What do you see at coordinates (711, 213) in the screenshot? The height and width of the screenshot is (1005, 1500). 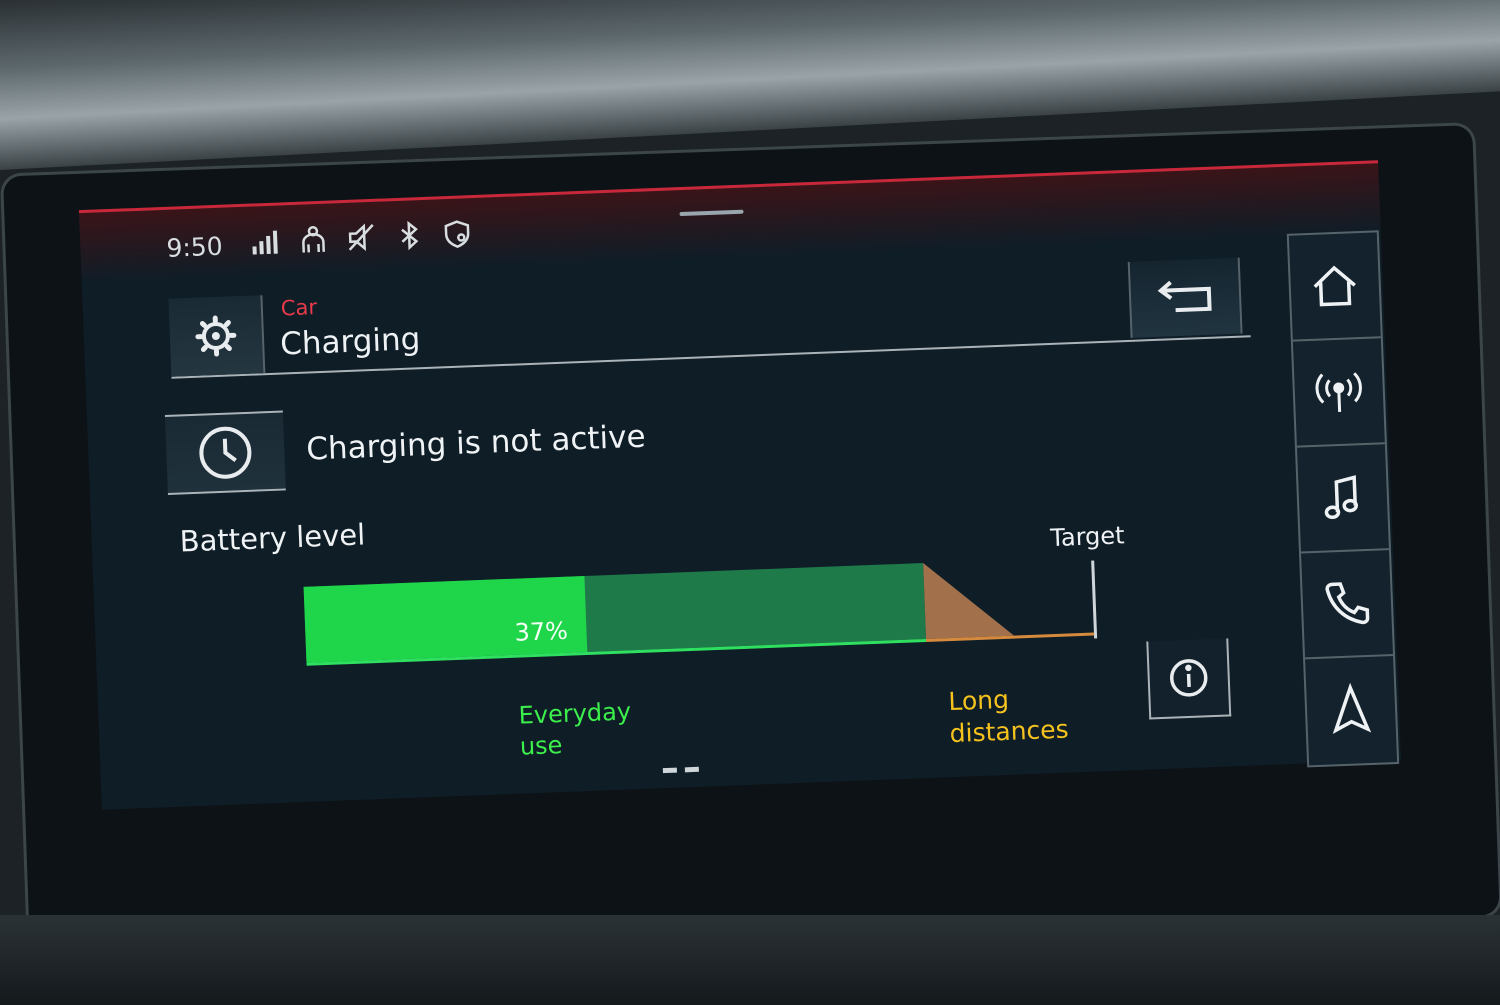 I see `pull-down-handle` at bounding box center [711, 213].